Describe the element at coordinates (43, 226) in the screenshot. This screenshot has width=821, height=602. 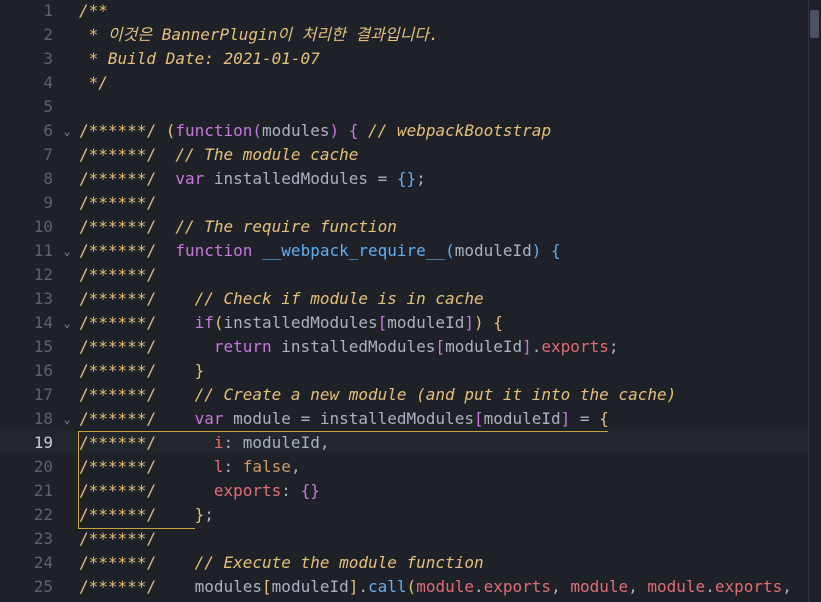
I see `line-number: 10` at that location.